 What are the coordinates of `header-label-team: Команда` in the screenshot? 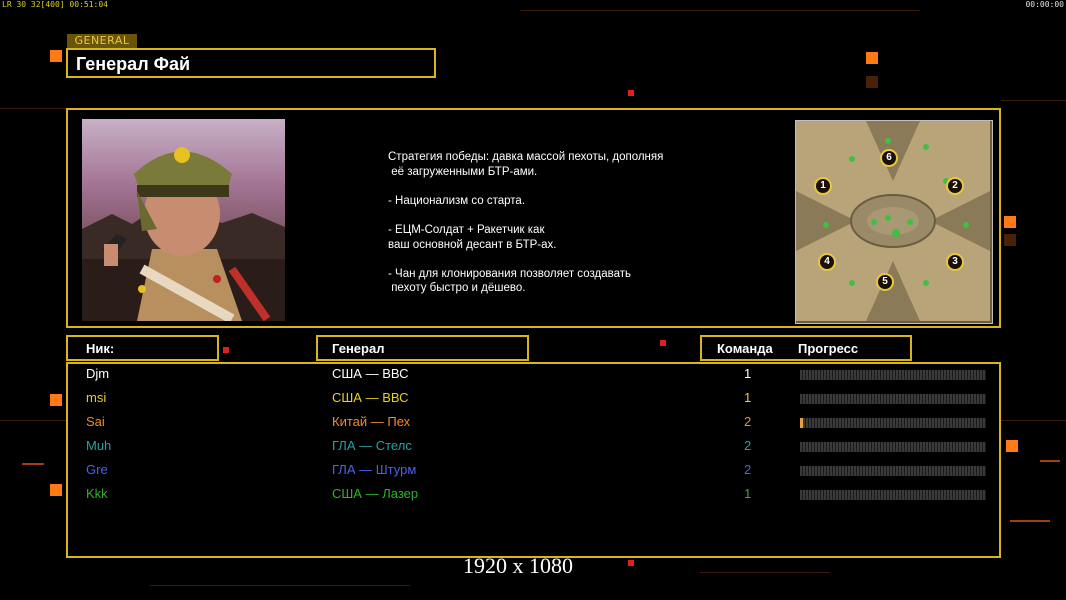 It's located at (745, 348).